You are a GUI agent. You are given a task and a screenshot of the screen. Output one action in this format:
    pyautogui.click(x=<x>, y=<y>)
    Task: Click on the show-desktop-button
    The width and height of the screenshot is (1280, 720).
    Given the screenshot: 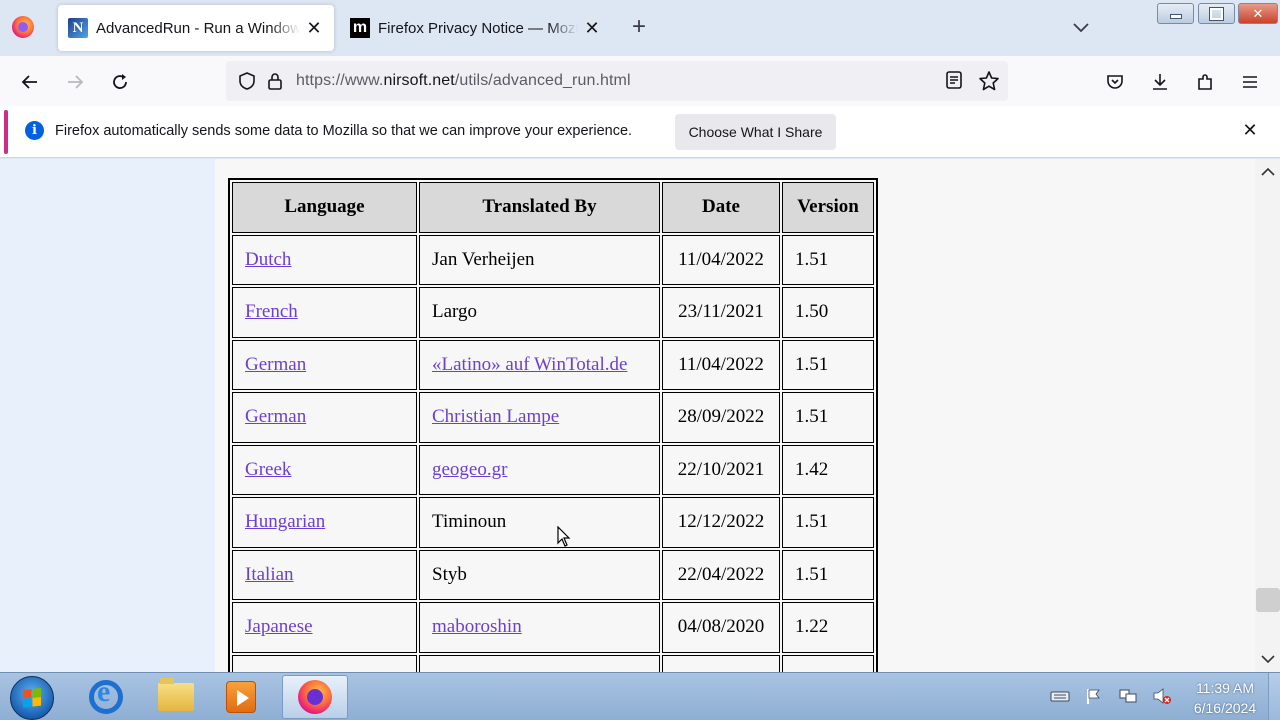 What is the action you would take?
    pyautogui.click(x=1274, y=696)
    